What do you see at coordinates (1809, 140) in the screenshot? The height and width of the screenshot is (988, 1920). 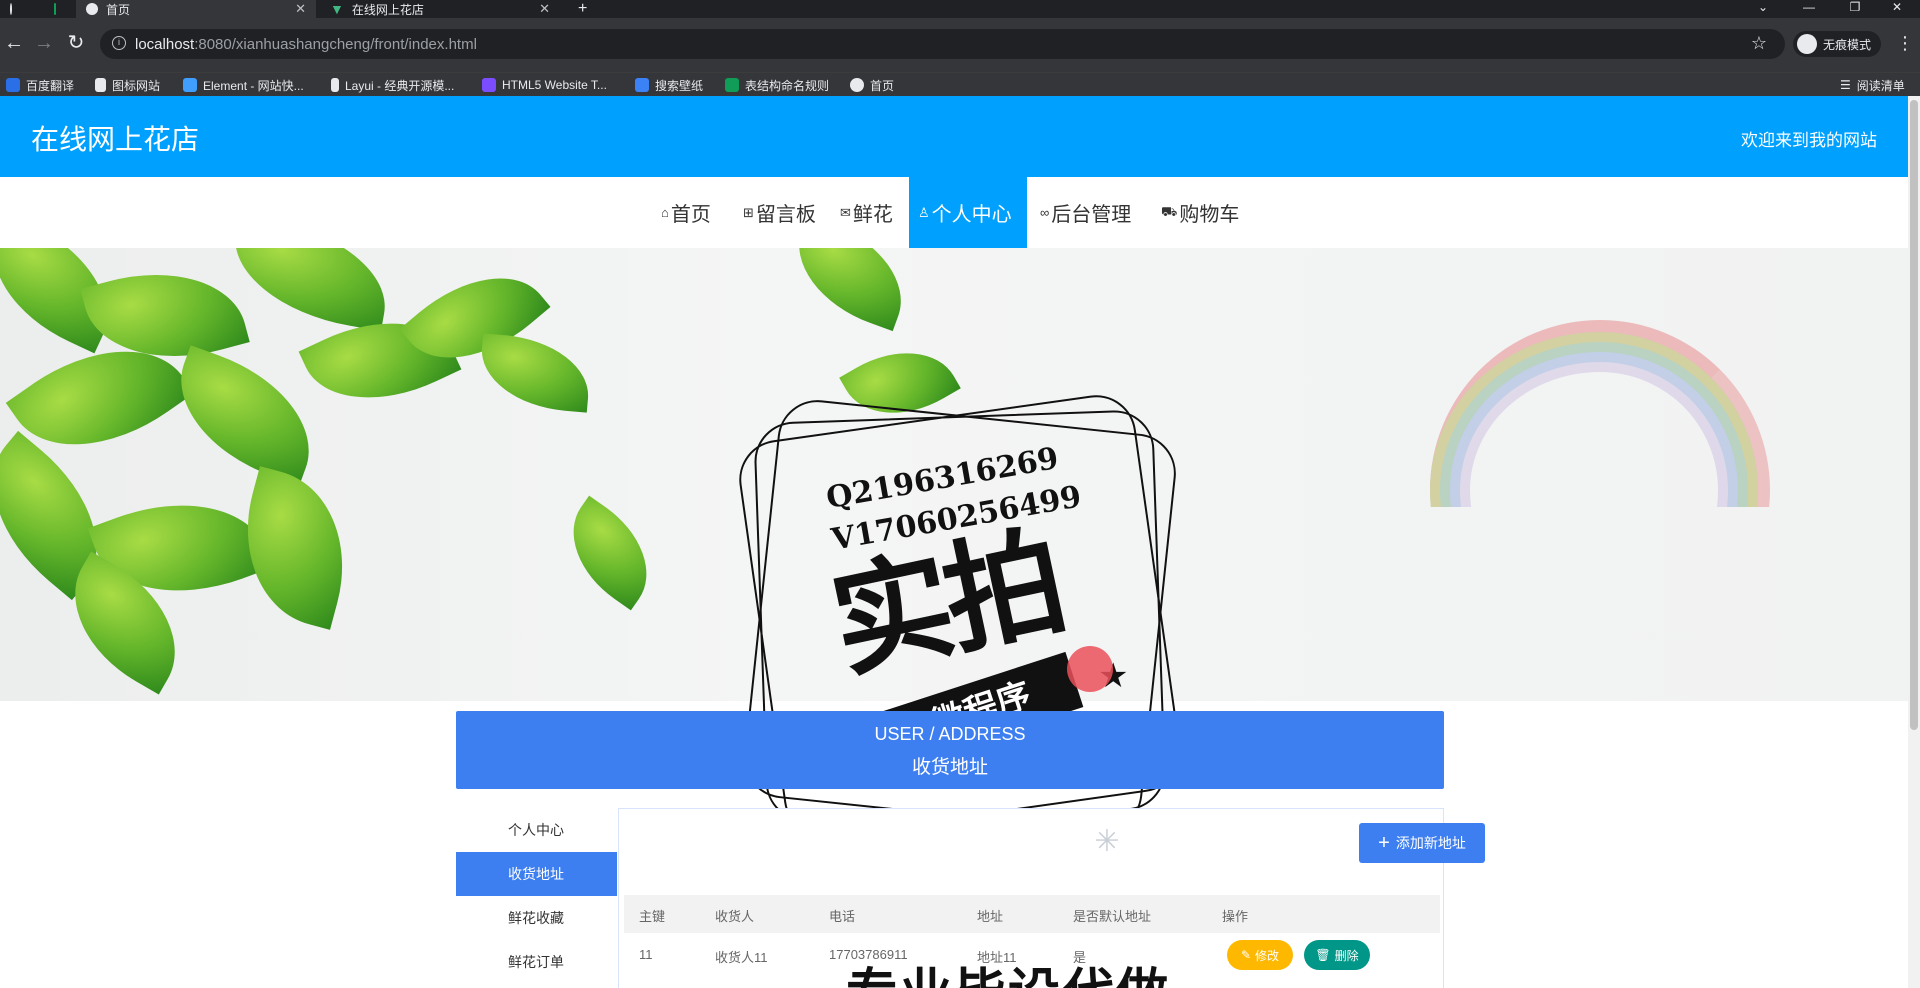 I see `welcome-text: 欢迎来到我的网站` at bounding box center [1809, 140].